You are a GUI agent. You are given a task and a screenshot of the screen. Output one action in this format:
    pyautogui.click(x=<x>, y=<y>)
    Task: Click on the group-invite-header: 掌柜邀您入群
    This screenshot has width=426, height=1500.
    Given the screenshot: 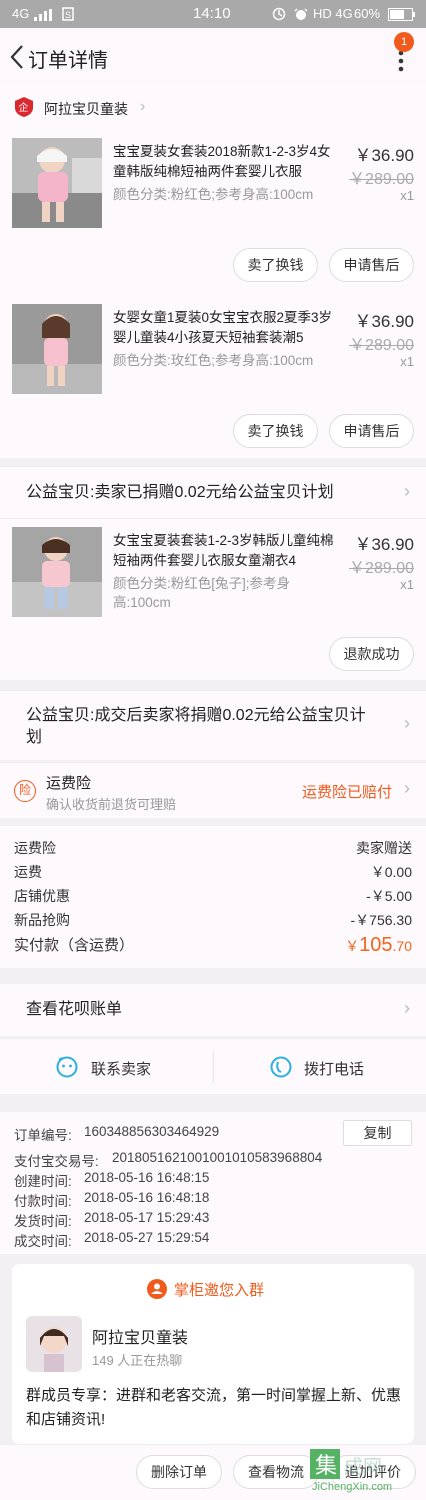 What is the action you would take?
    pyautogui.click(x=219, y=1290)
    